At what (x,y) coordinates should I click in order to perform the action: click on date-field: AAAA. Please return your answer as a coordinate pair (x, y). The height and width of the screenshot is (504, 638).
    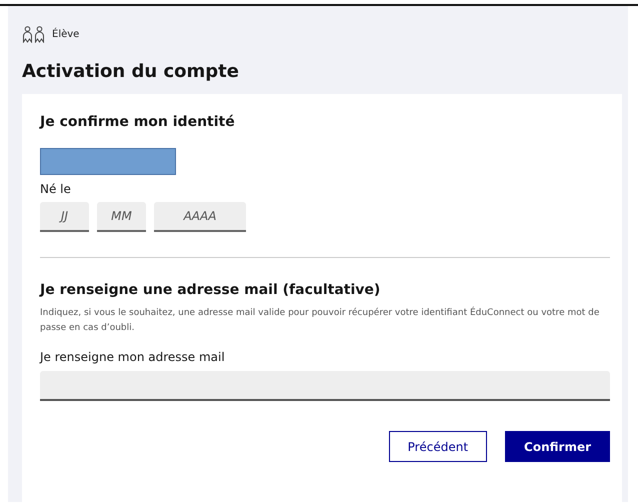
    Looking at the image, I should click on (200, 217).